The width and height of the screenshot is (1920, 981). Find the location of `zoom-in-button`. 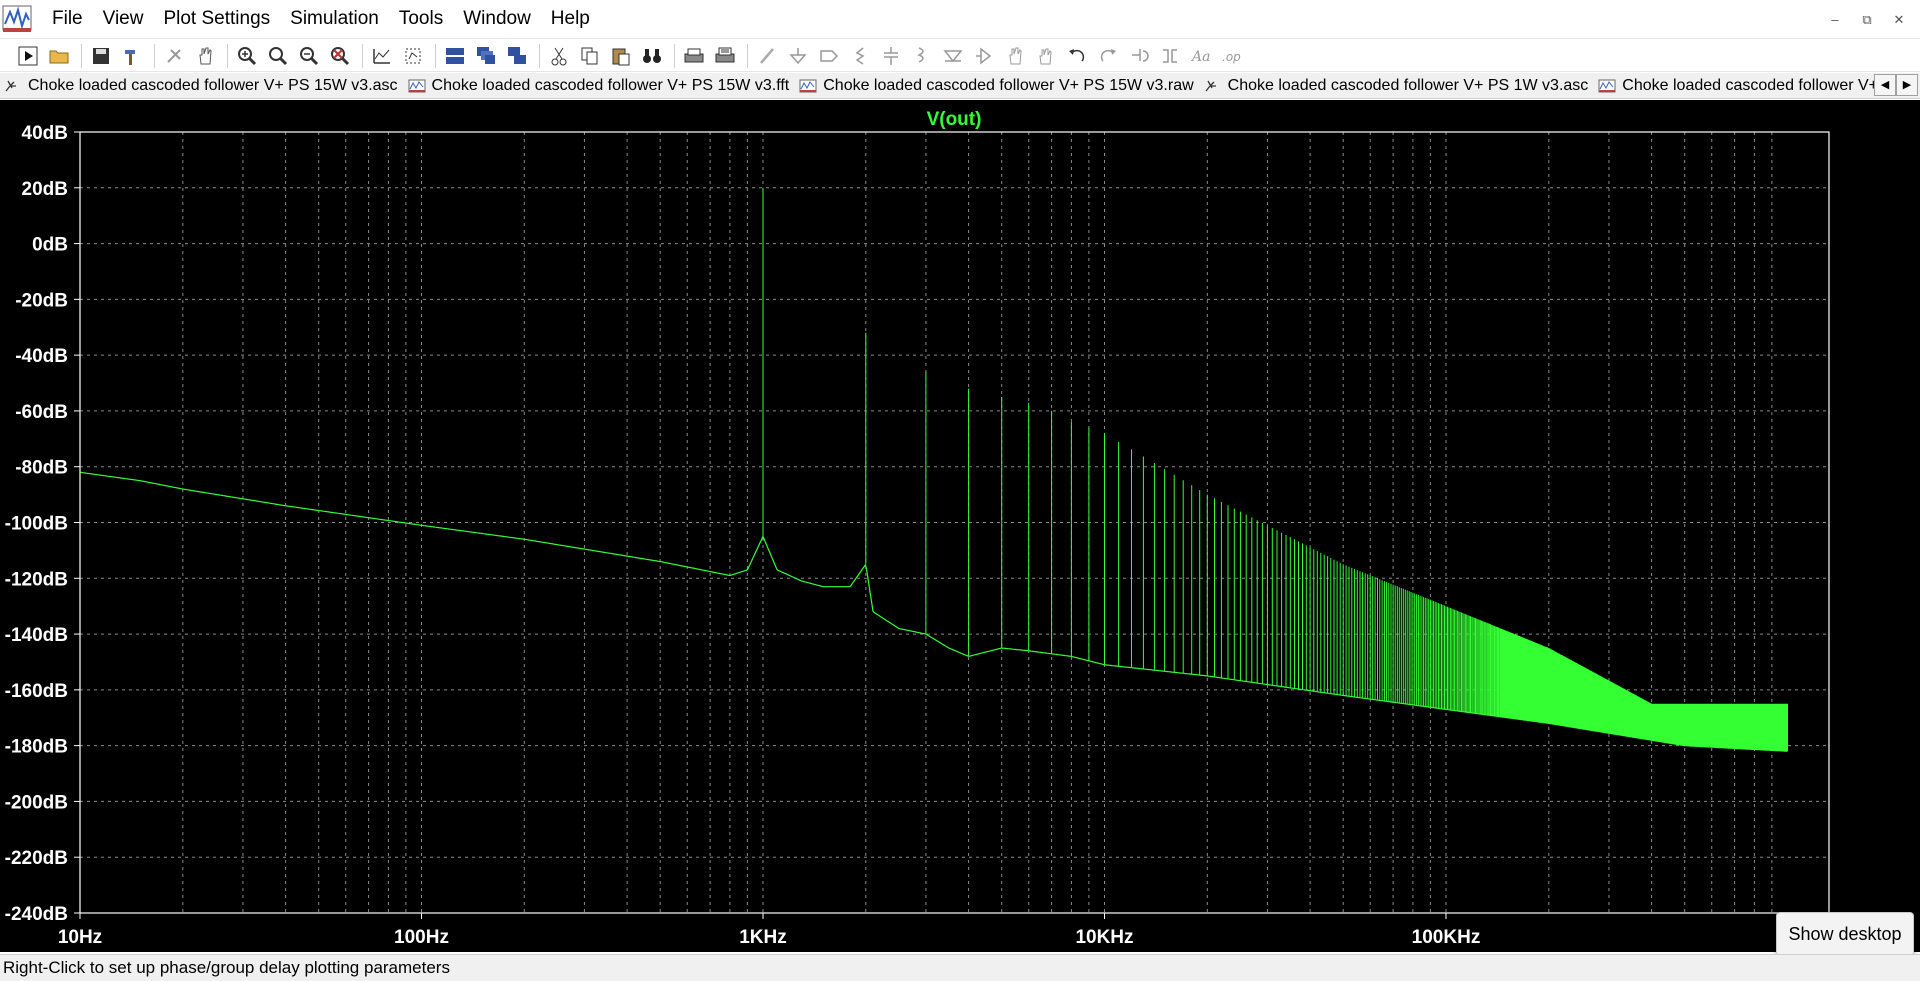

zoom-in-button is located at coordinates (247, 56).